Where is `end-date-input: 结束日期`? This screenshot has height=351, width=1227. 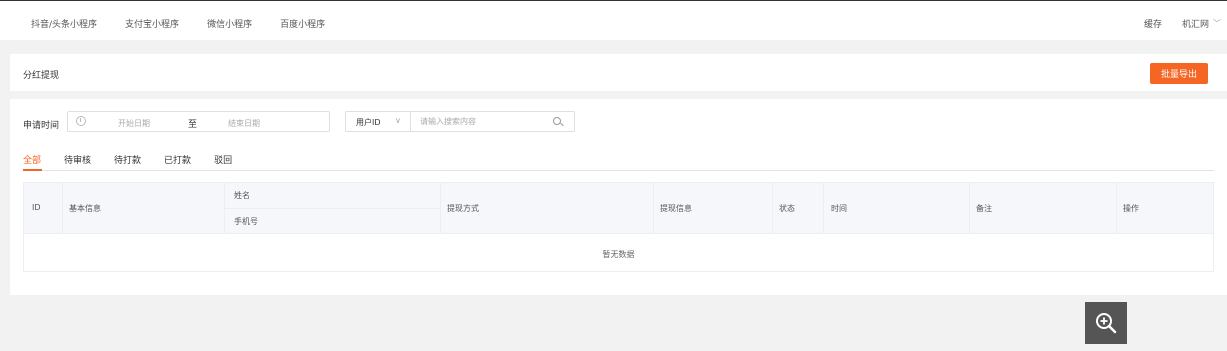
end-date-input: 结束日期 is located at coordinates (244, 123).